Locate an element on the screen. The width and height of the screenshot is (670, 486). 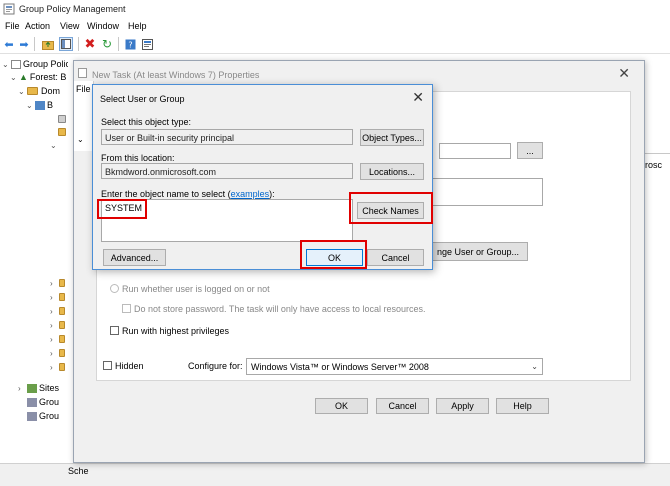
location-field: Bkmdword.onmicrosoft.com is located at coordinates (227, 171).